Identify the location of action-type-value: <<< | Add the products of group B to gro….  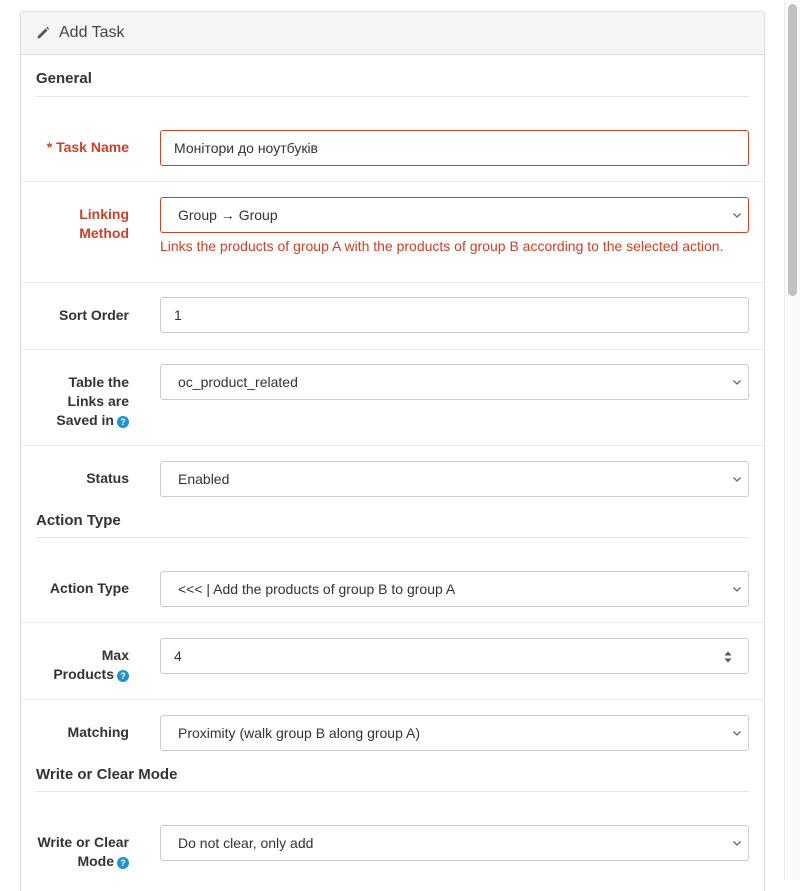
(317, 589).